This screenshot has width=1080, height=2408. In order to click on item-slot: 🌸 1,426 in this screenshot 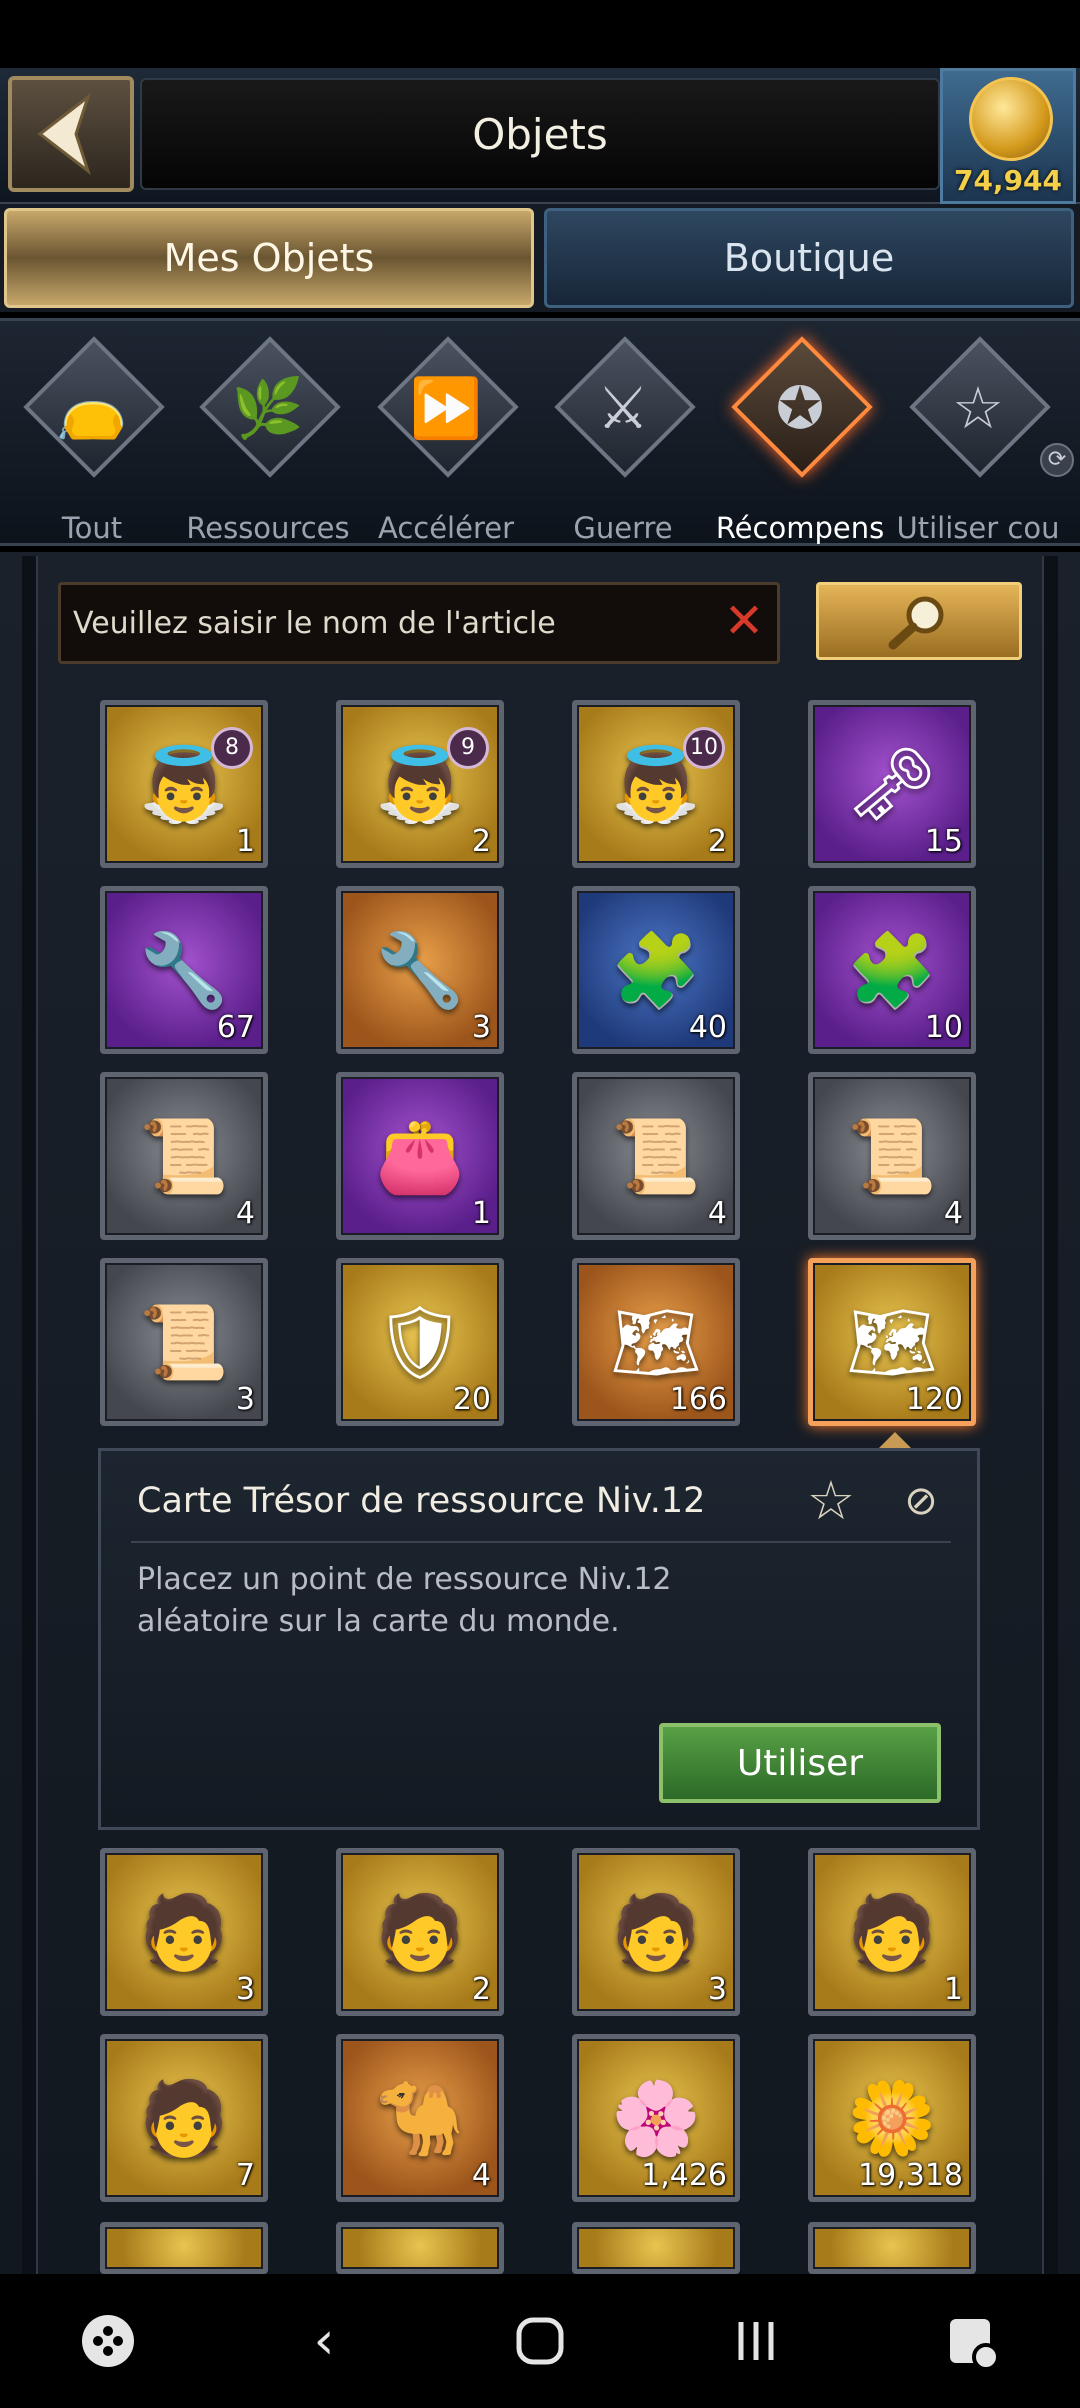, I will do `click(656, 2118)`.